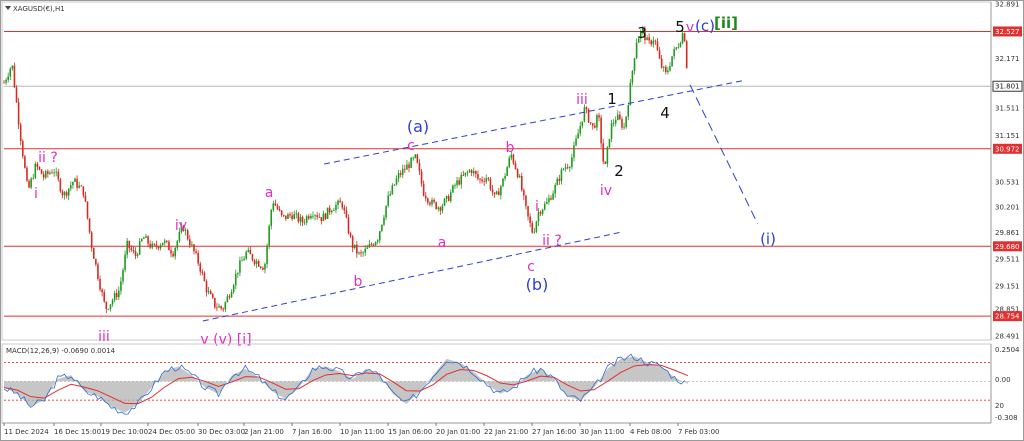 The width and height of the screenshot is (1024, 441). I want to click on wave-label: ii ?, so click(552, 241).